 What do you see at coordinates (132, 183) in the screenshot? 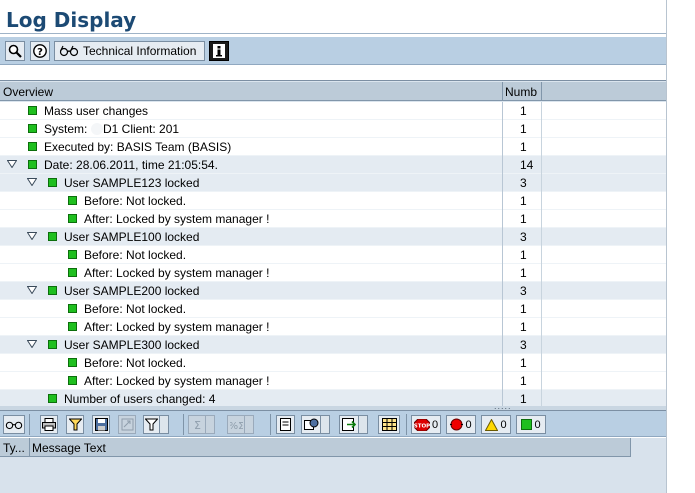
I see `tree-row-label: User SAMPLE123 locked` at bounding box center [132, 183].